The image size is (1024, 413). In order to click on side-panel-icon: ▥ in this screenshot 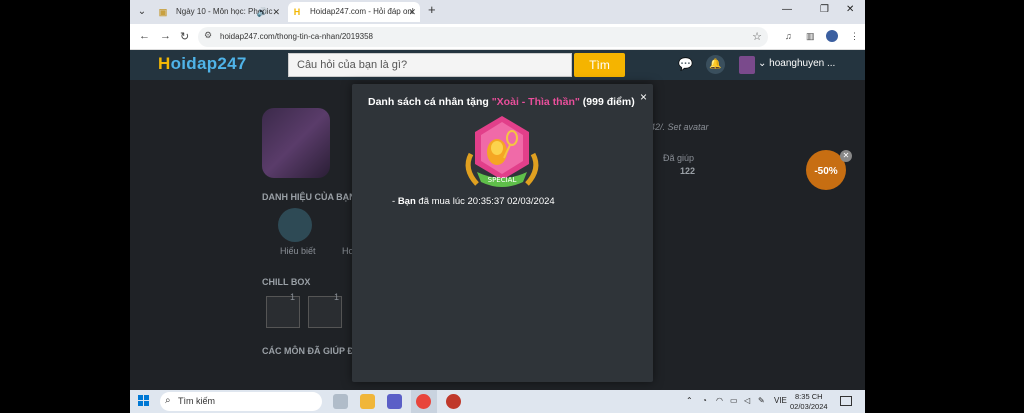, I will do `click(810, 36)`.